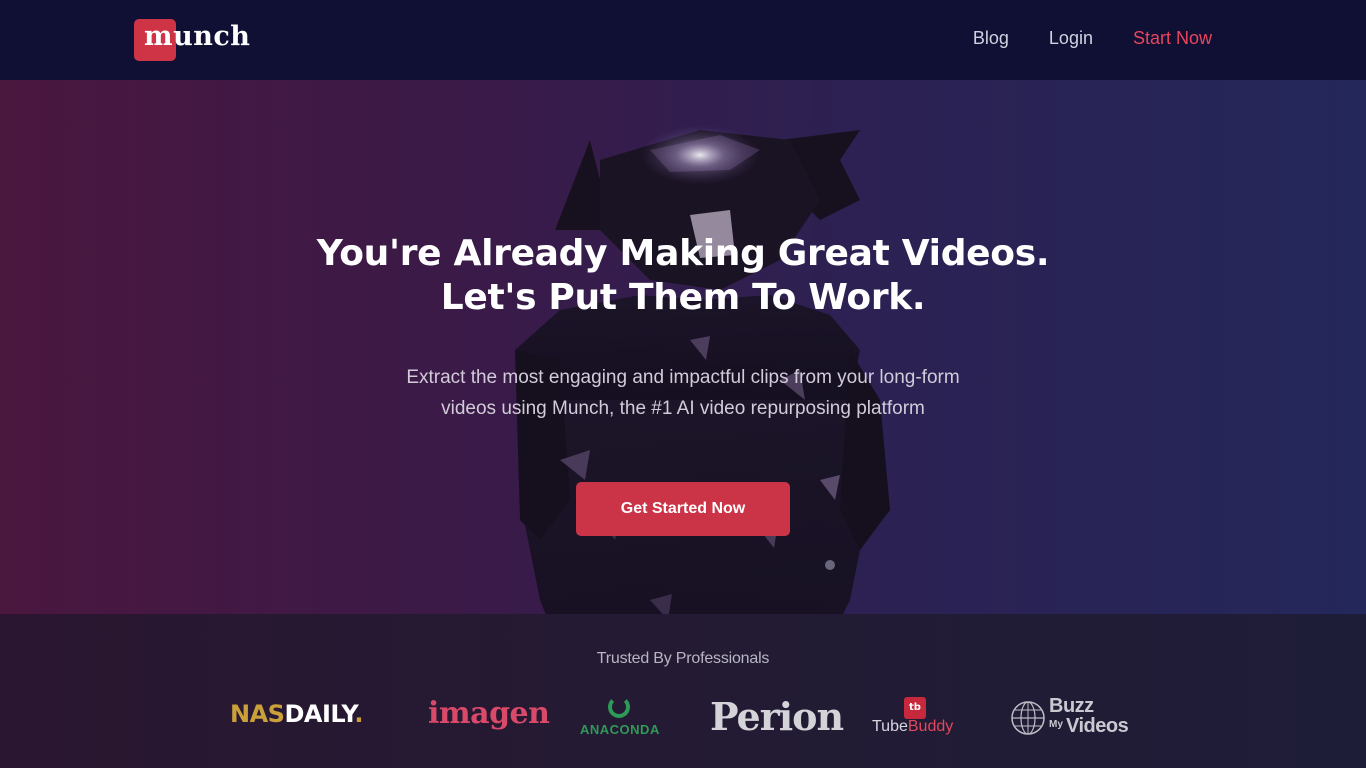 The image size is (1366, 768). What do you see at coordinates (777, 716) in the screenshot?
I see `perion-logo: Perion` at bounding box center [777, 716].